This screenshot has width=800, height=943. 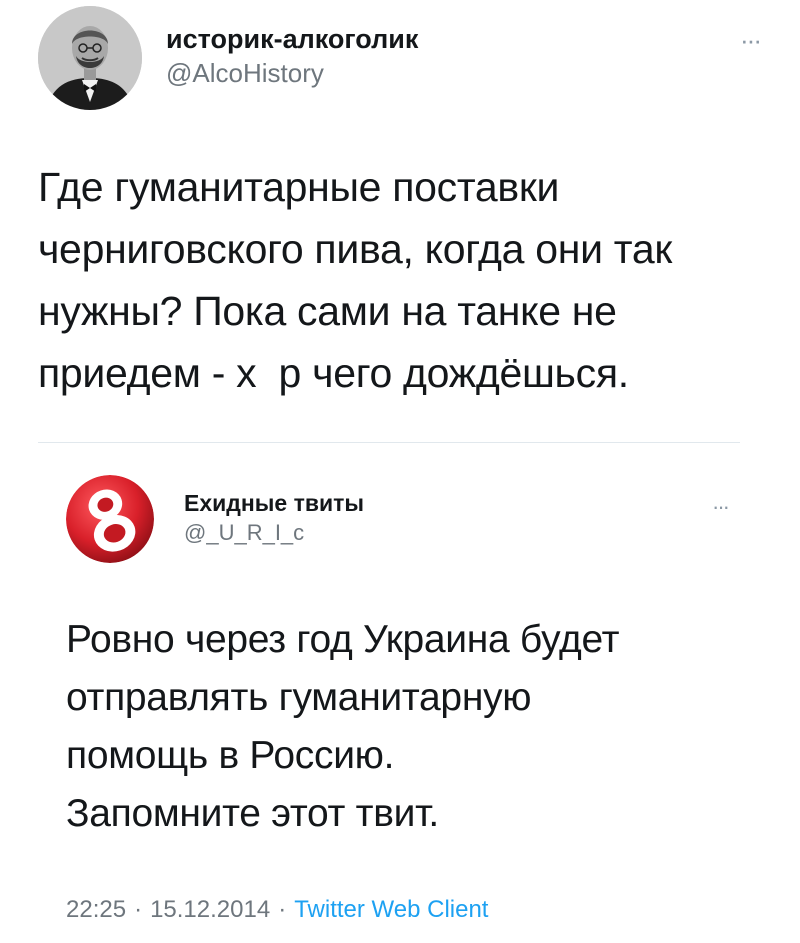 I want to click on quoted-more-options-icon: ···, so click(x=721, y=507).